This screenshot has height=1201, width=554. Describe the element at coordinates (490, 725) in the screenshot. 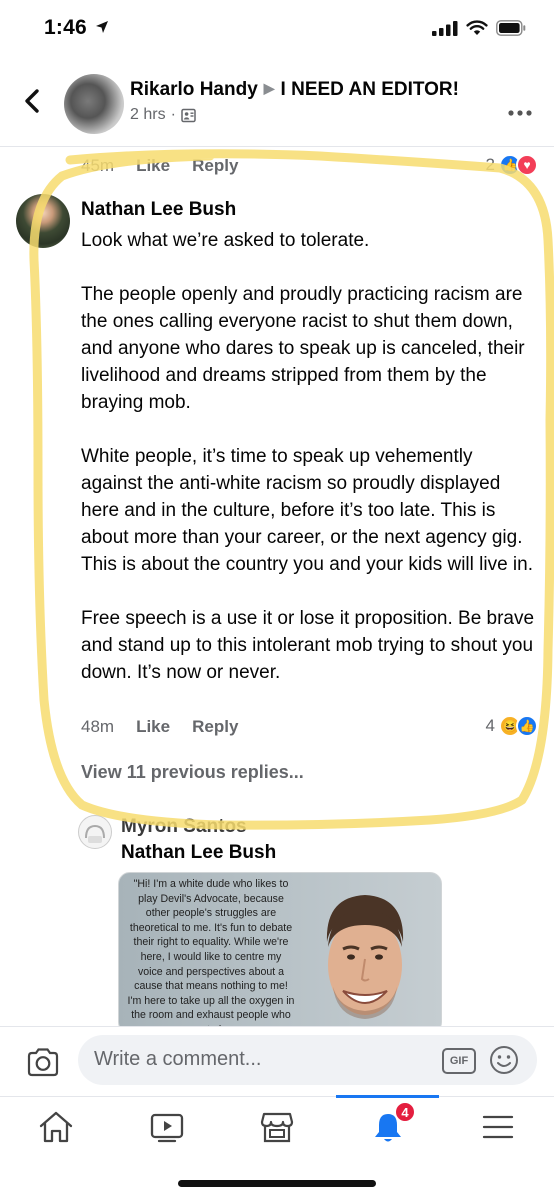

I see `comment-reaction-count: 4` at that location.